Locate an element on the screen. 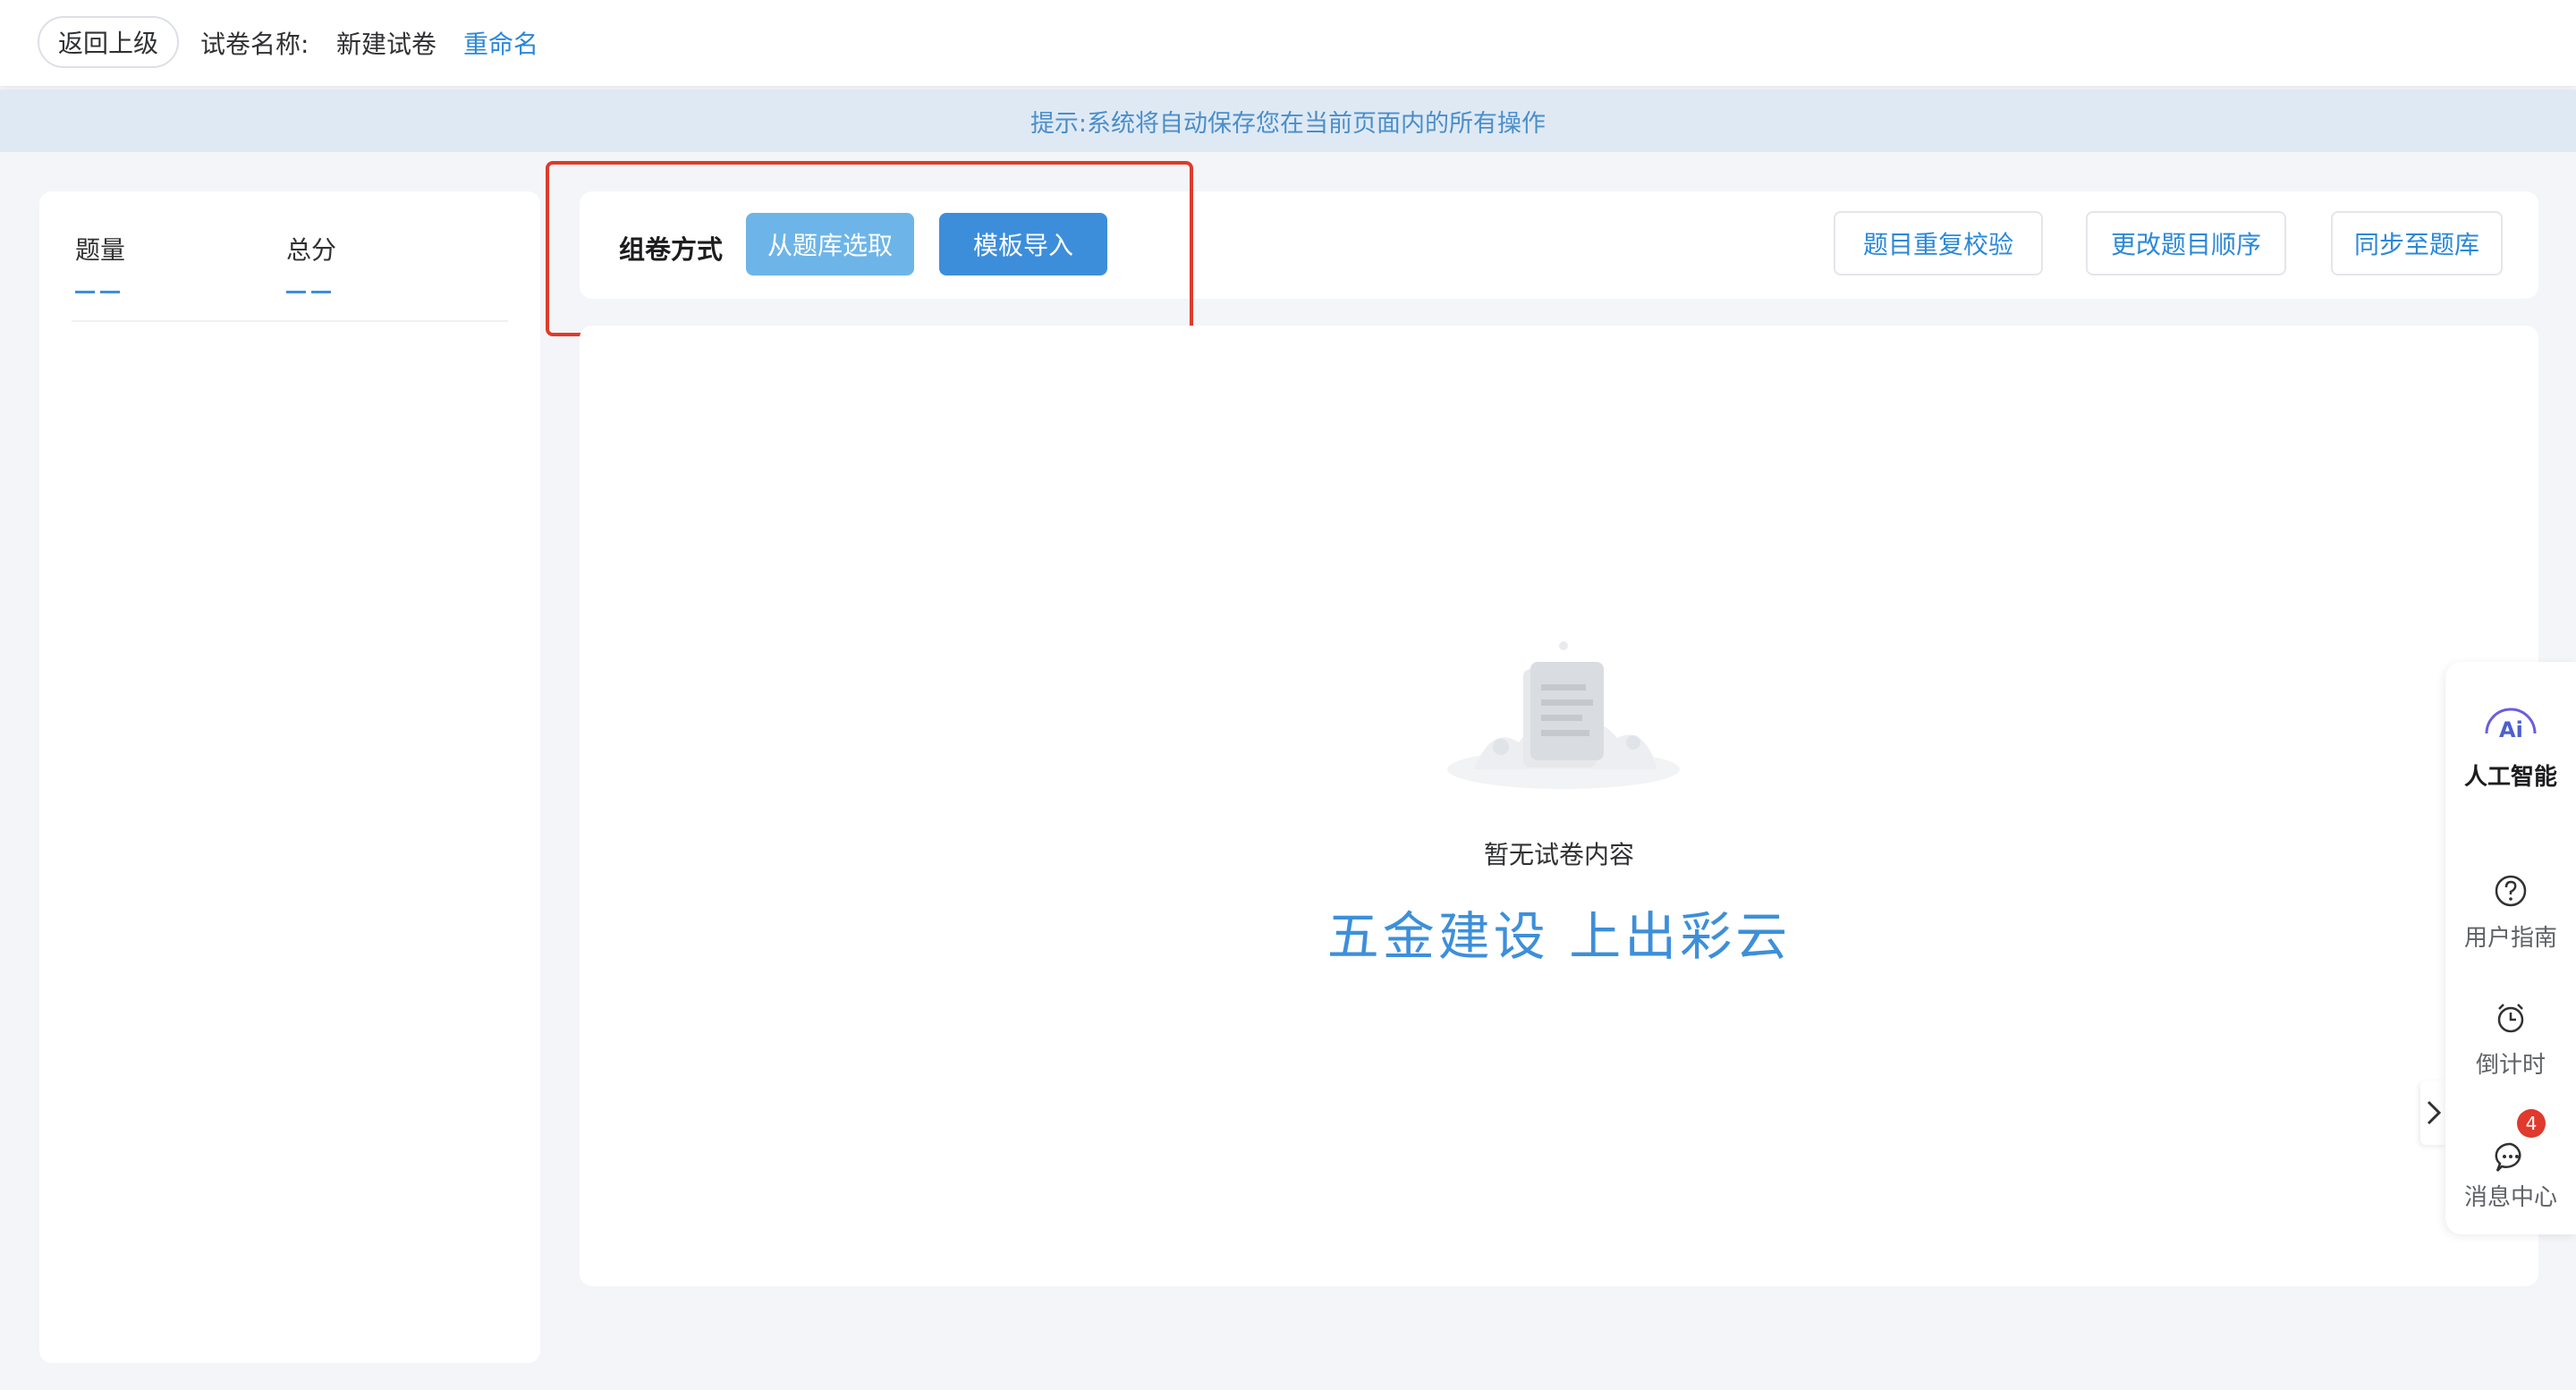 The width and height of the screenshot is (2576, 1390). countdown-label: 倒计时 is located at coordinates (2510, 1065).